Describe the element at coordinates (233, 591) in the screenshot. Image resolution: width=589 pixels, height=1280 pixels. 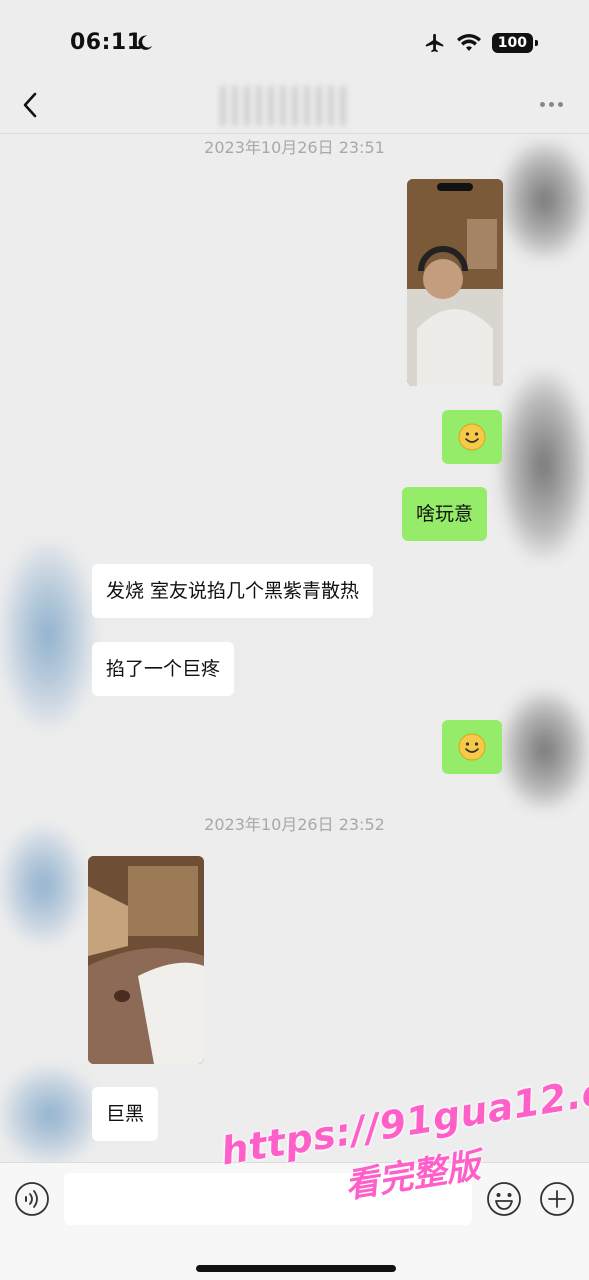
I see `incoming-text-message: 发烧 室友说掐几个黑紫青散热` at that location.